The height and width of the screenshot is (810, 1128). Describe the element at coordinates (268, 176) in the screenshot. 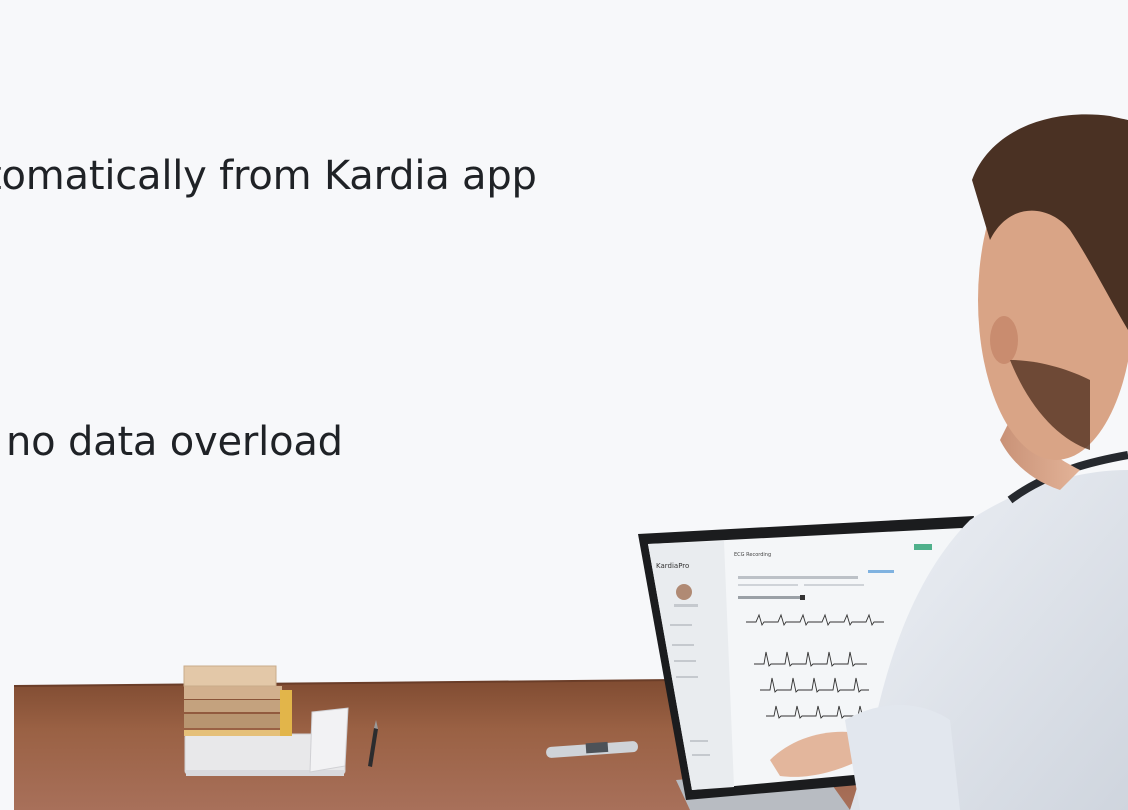

I see `headline-kardia-app: tomatically from Kardia app` at that location.